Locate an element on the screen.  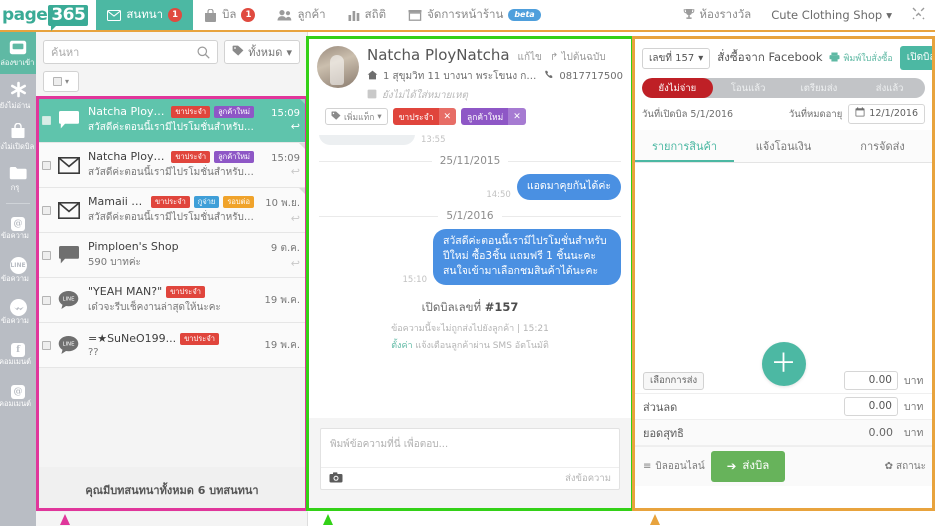
chat-tag-1: ขาประจำ ✕ is located at coordinates (424, 116).